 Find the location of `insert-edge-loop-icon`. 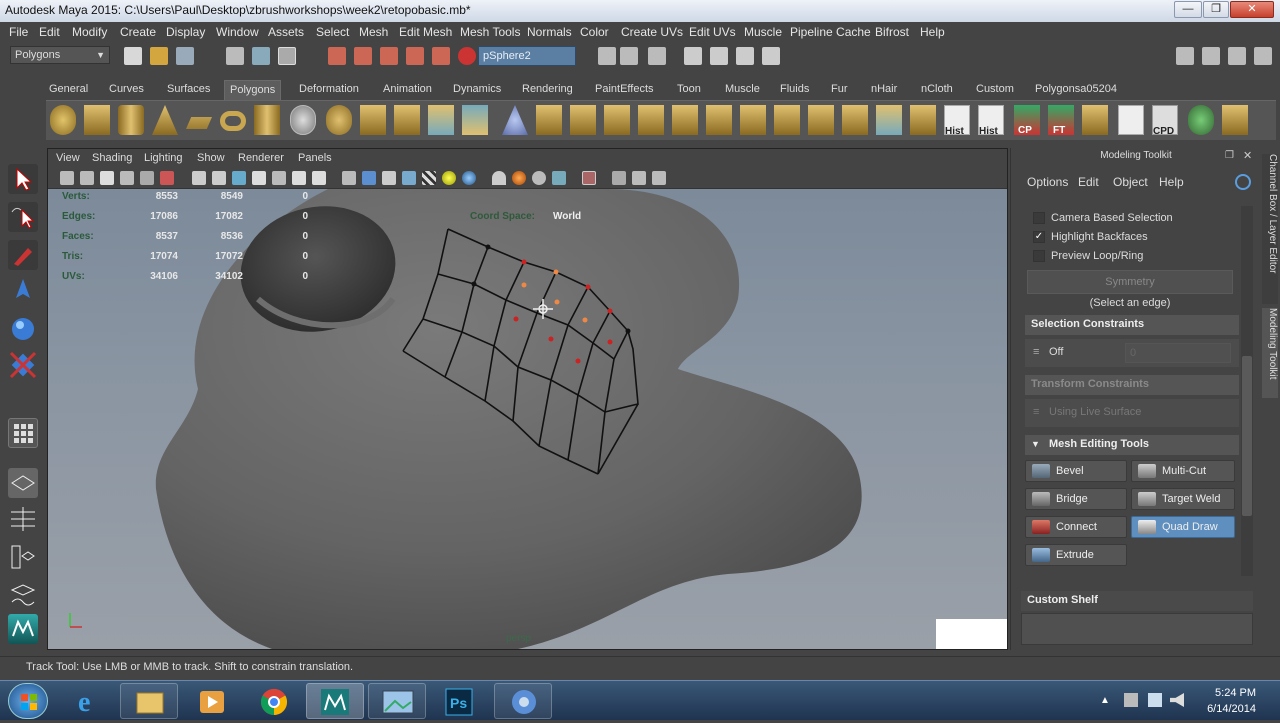

insert-edge-loop-icon is located at coordinates (685, 120).